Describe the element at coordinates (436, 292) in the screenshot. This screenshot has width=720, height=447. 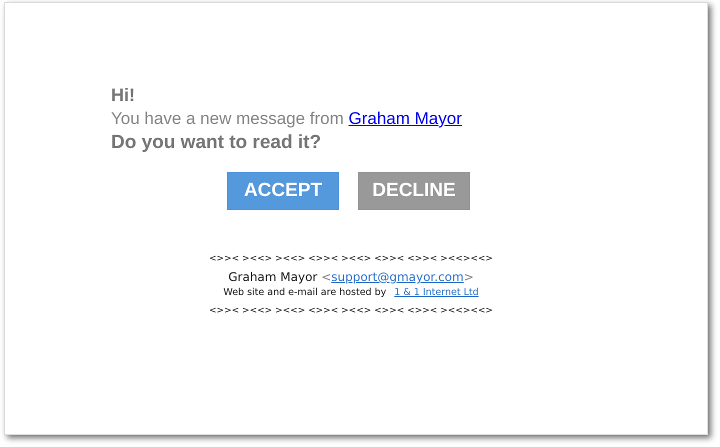
I see `host-link: 1 & 1 Internet Ltd` at that location.